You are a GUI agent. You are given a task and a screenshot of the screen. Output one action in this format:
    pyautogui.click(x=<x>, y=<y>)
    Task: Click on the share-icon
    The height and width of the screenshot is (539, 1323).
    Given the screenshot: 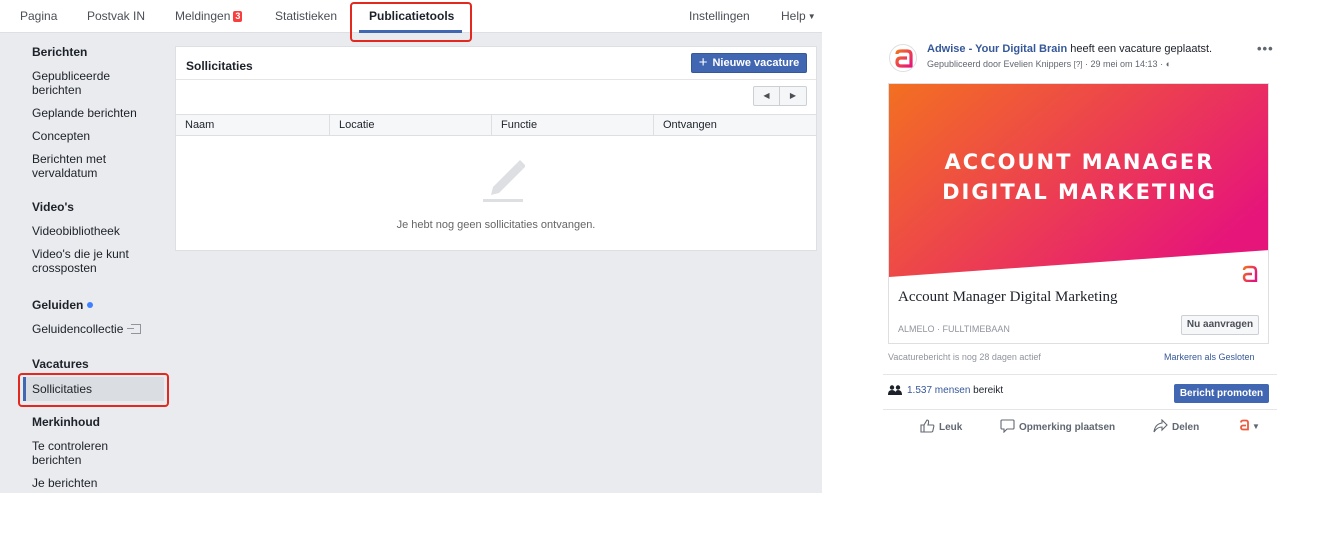 What is the action you would take?
    pyautogui.click(x=1160, y=425)
    